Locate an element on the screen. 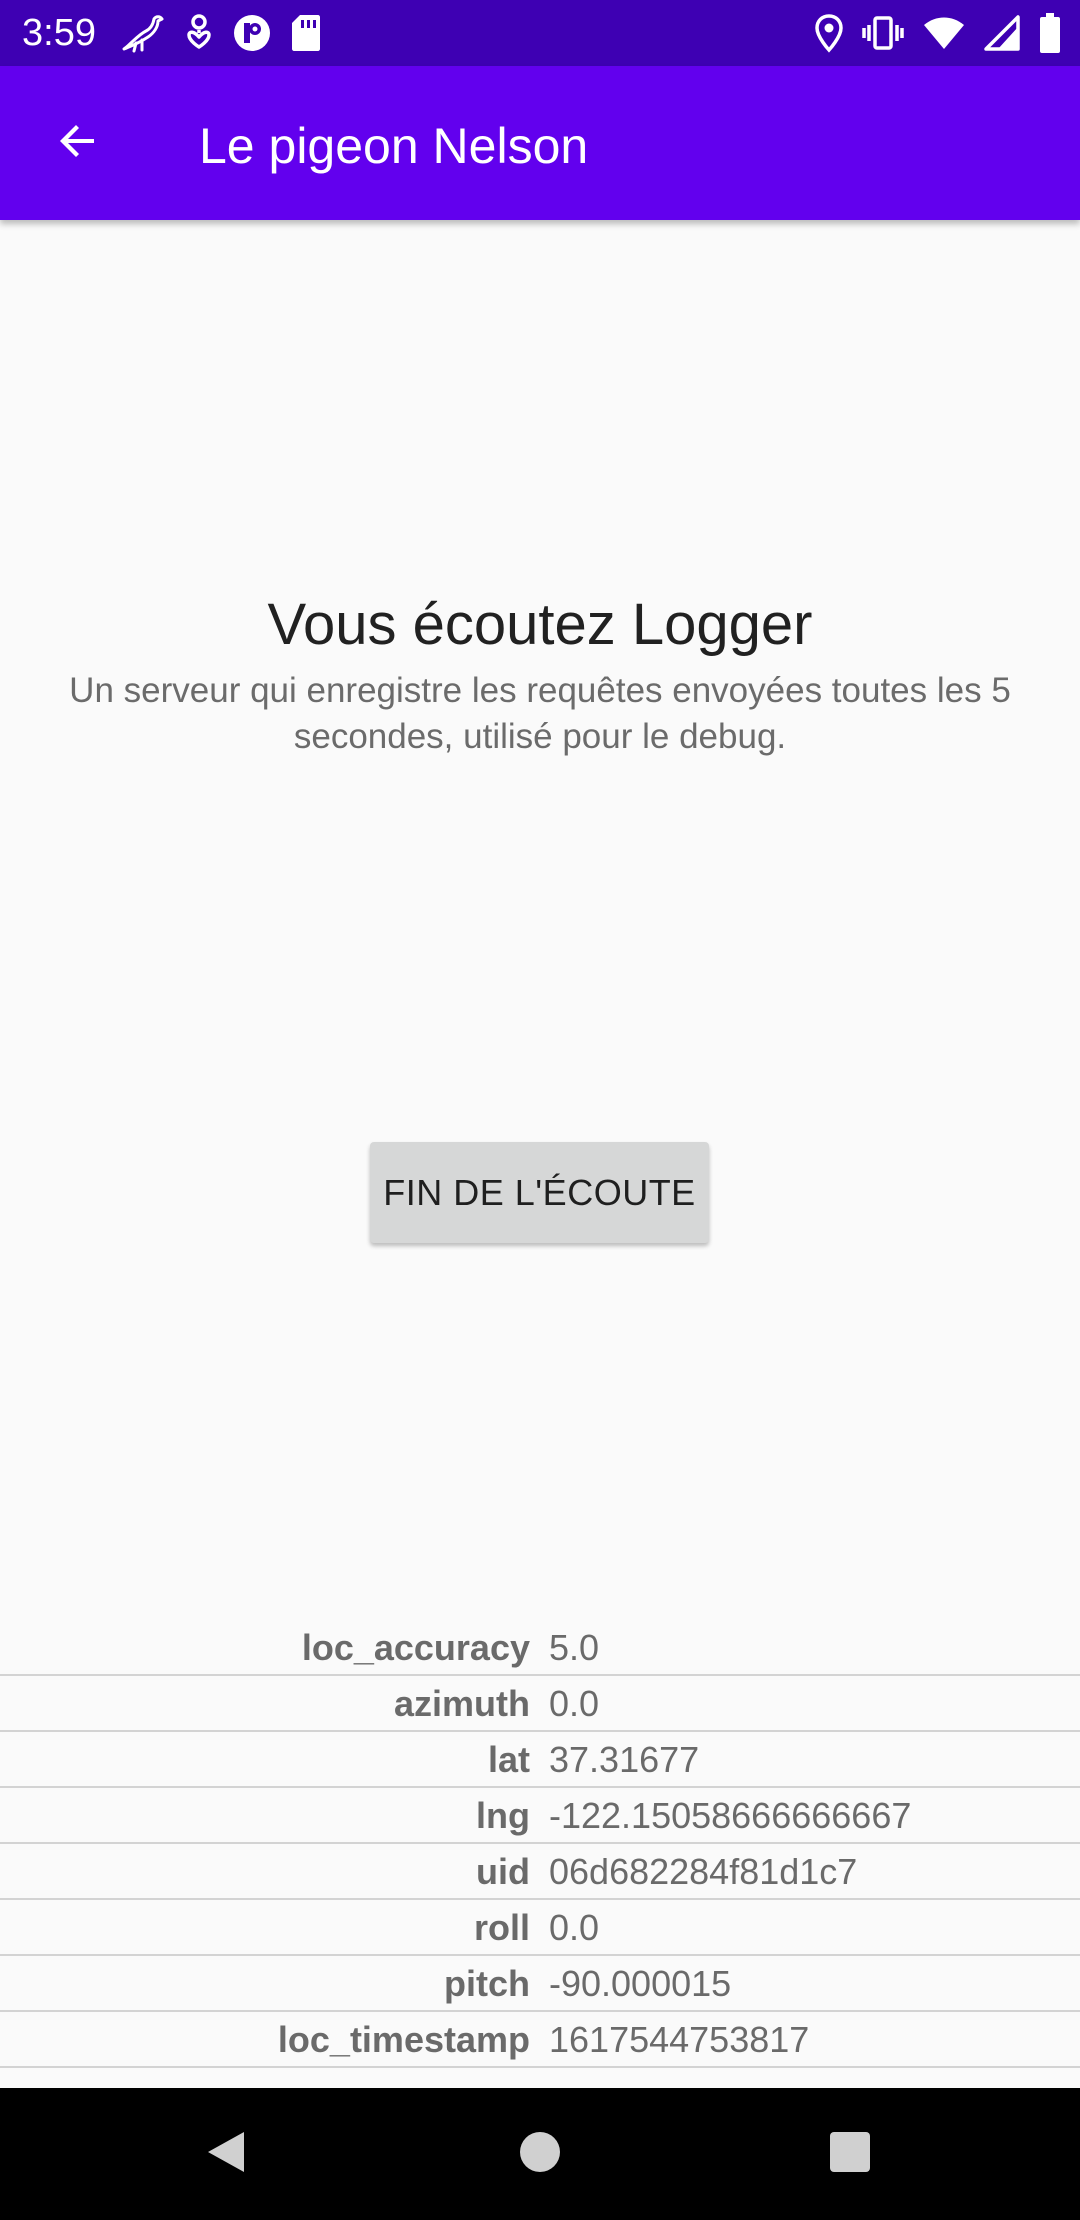 This screenshot has width=1080, height=2220. arrow-back-icon is located at coordinates (78, 143).